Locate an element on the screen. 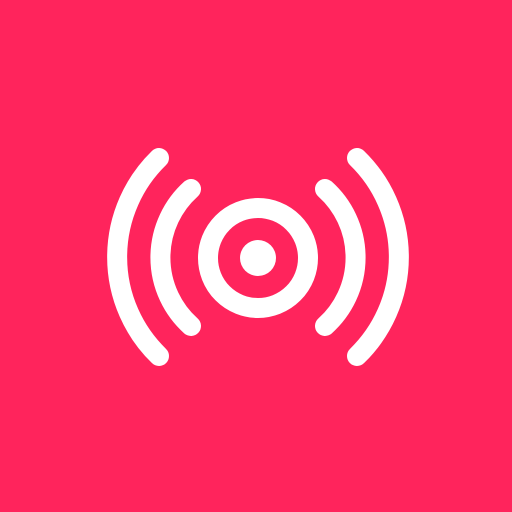  center-dot is located at coordinates (258, 258).